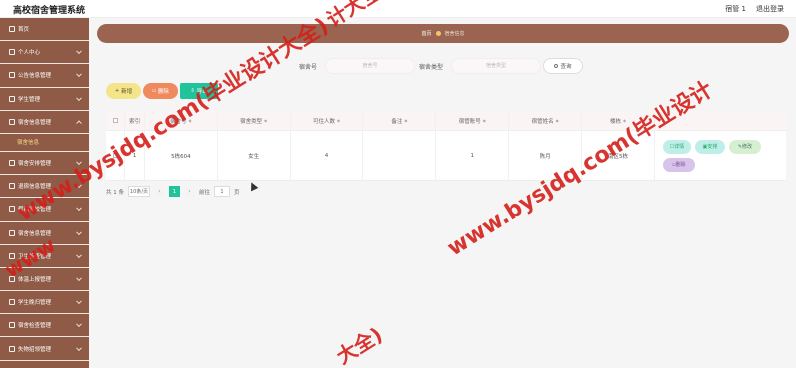 Image resolution: width=796 pixels, height=368 pixels. I want to click on home-icon, so click(12, 29).